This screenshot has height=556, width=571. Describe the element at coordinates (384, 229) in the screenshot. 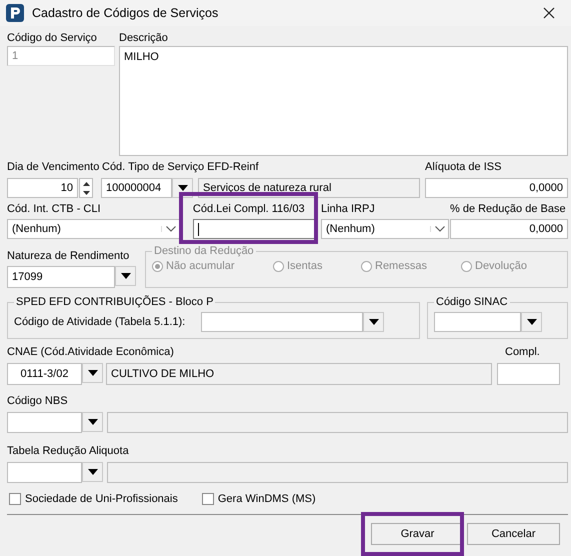

I see `irpj-line-dropdown: (Nenhum)` at that location.